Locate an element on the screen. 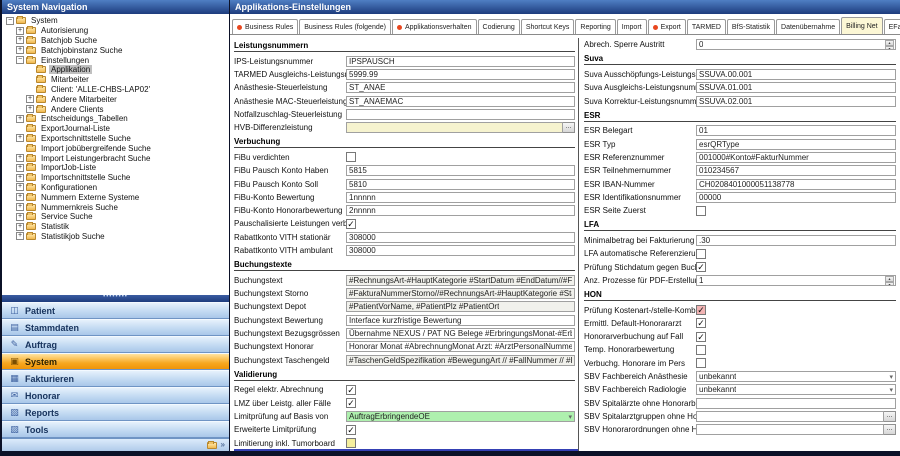 The width and height of the screenshot is (900, 456). tab-applikationsverhalten: Applikationsverhalten is located at coordinates (434, 26).